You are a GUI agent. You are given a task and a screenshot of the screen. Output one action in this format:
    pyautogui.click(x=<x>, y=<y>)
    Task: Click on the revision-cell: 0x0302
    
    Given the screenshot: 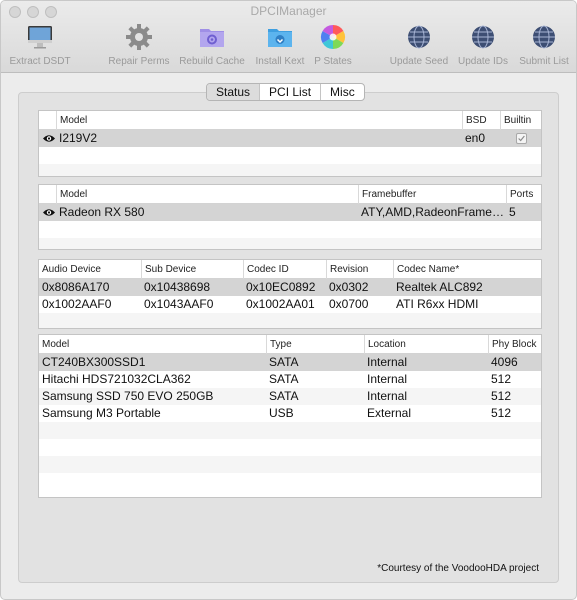 What is the action you would take?
    pyautogui.click(x=349, y=287)
    